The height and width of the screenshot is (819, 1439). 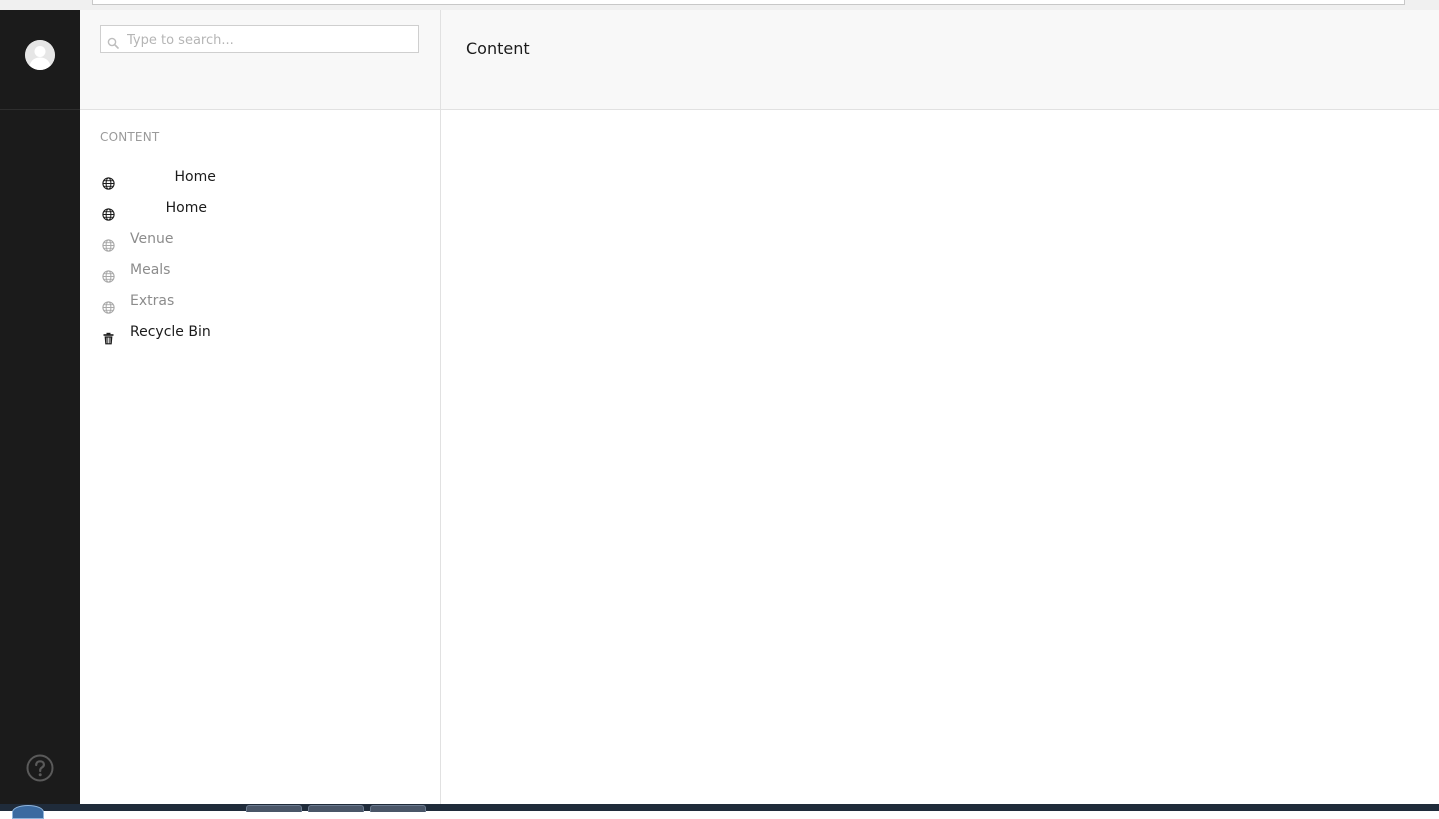 What do you see at coordinates (130, 137) in the screenshot?
I see `tree-section-title: CONTENT` at bounding box center [130, 137].